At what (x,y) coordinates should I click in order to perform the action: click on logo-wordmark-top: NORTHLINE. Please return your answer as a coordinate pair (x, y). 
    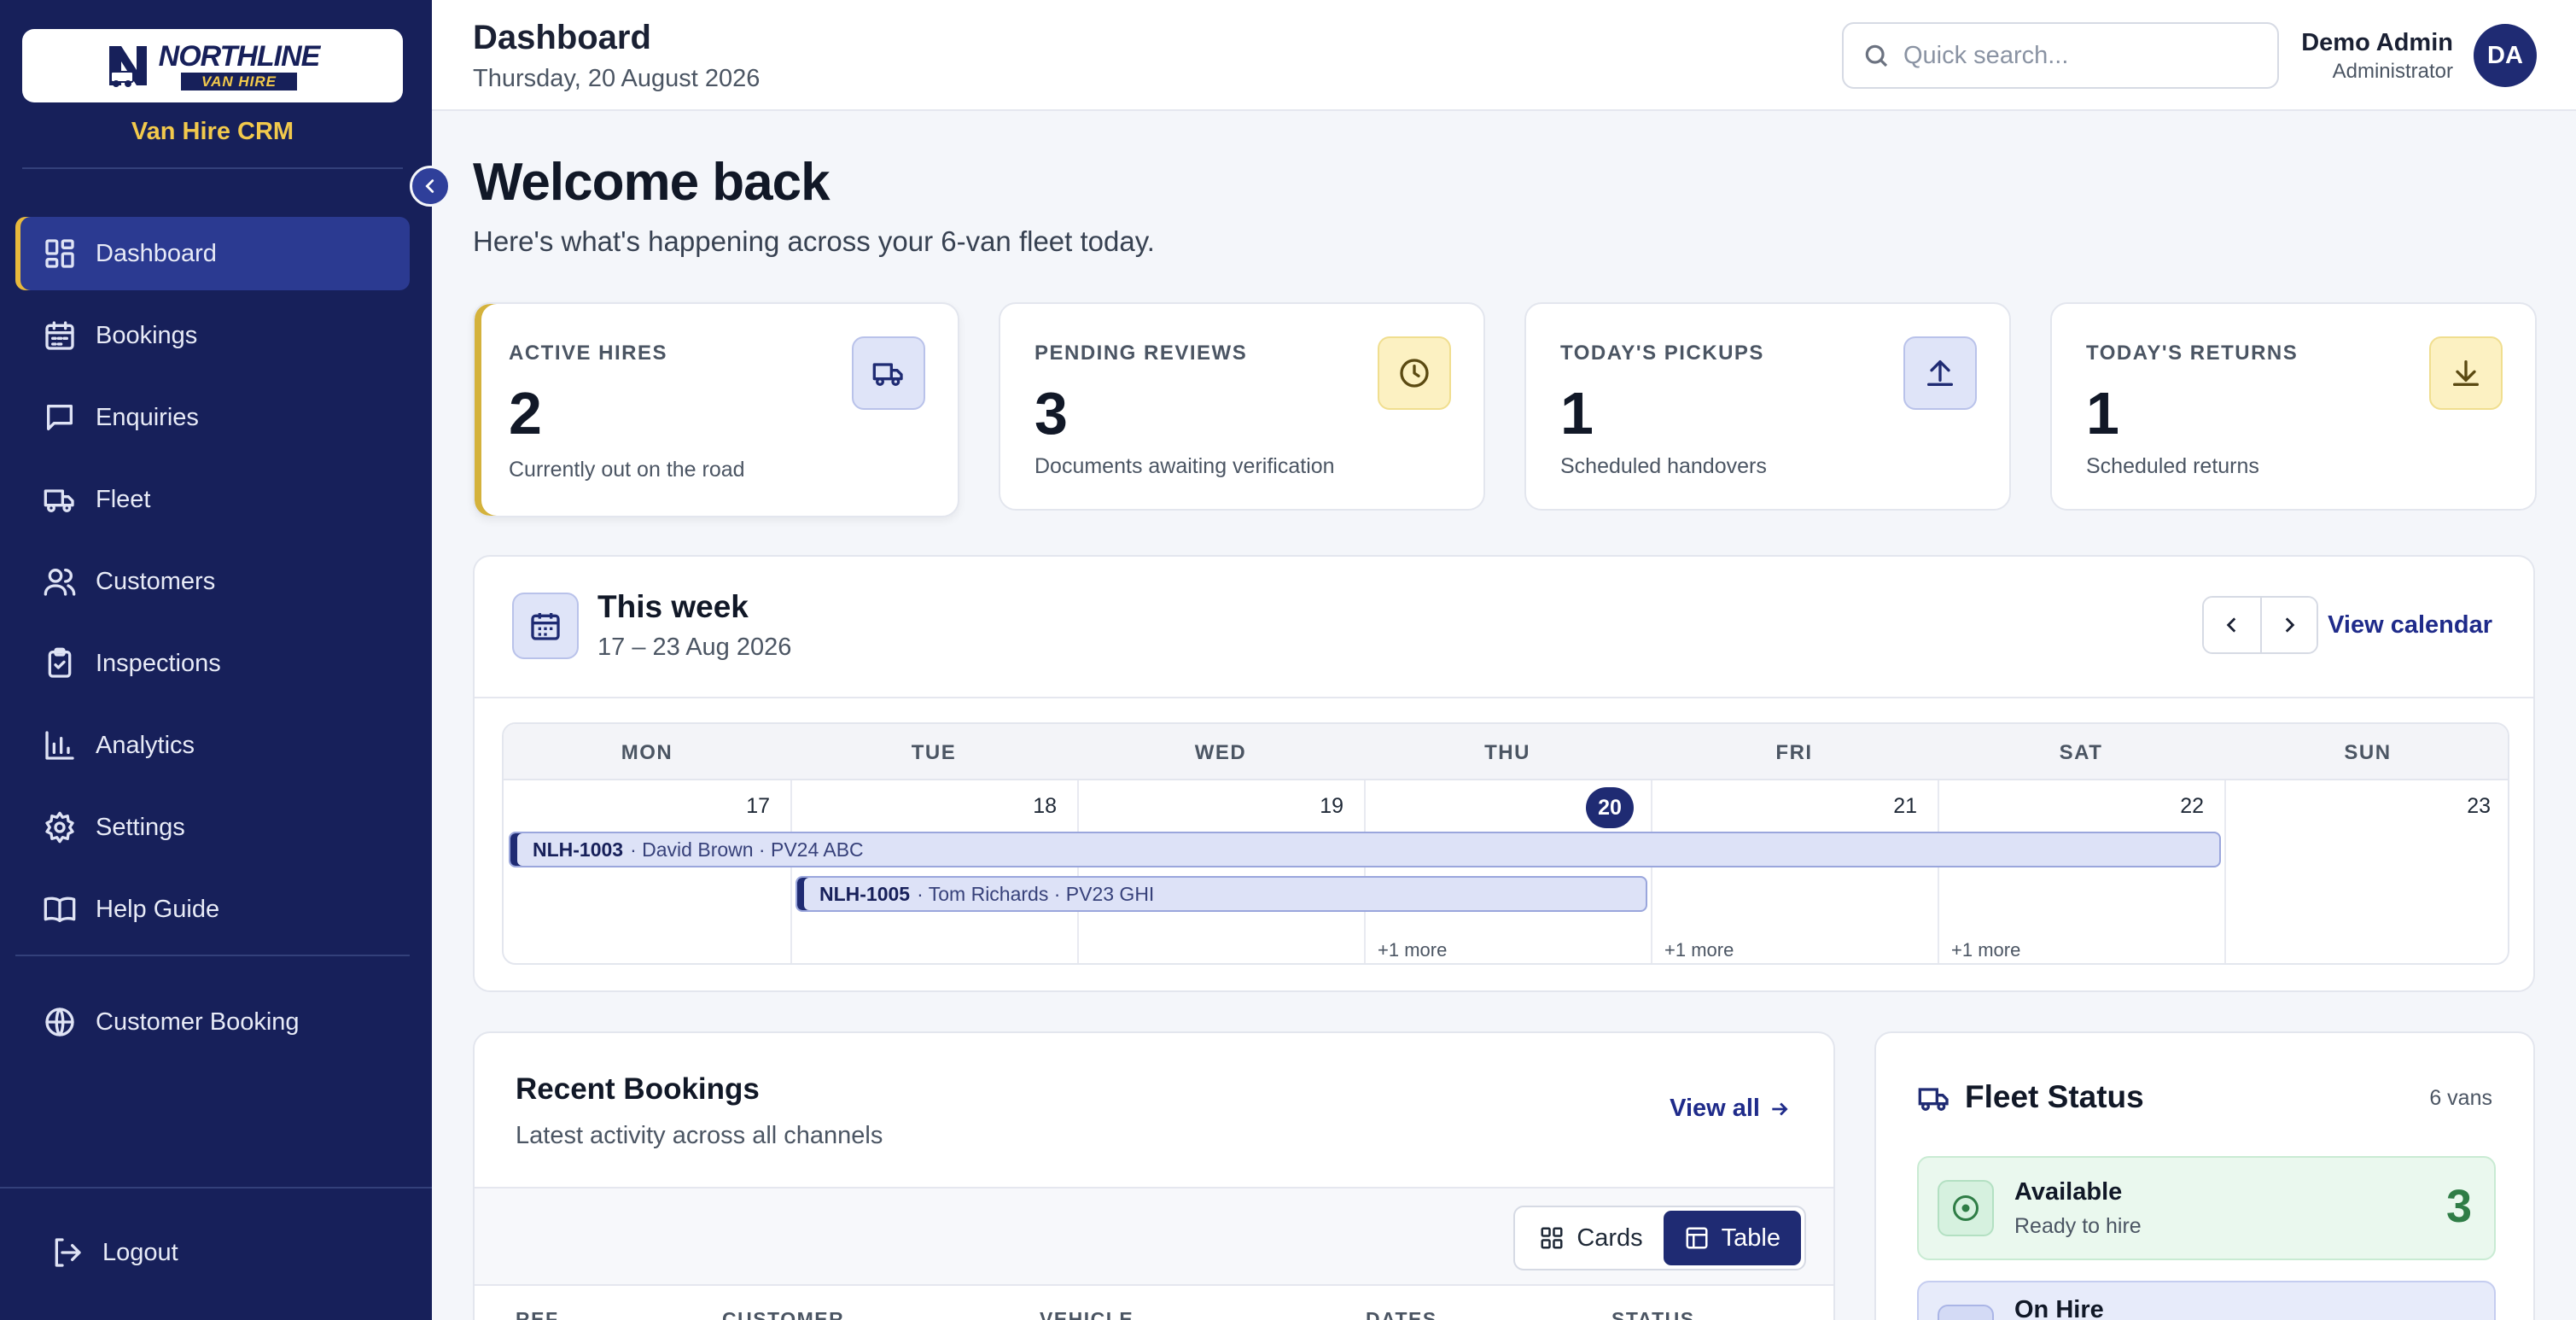
    Looking at the image, I should click on (239, 56).